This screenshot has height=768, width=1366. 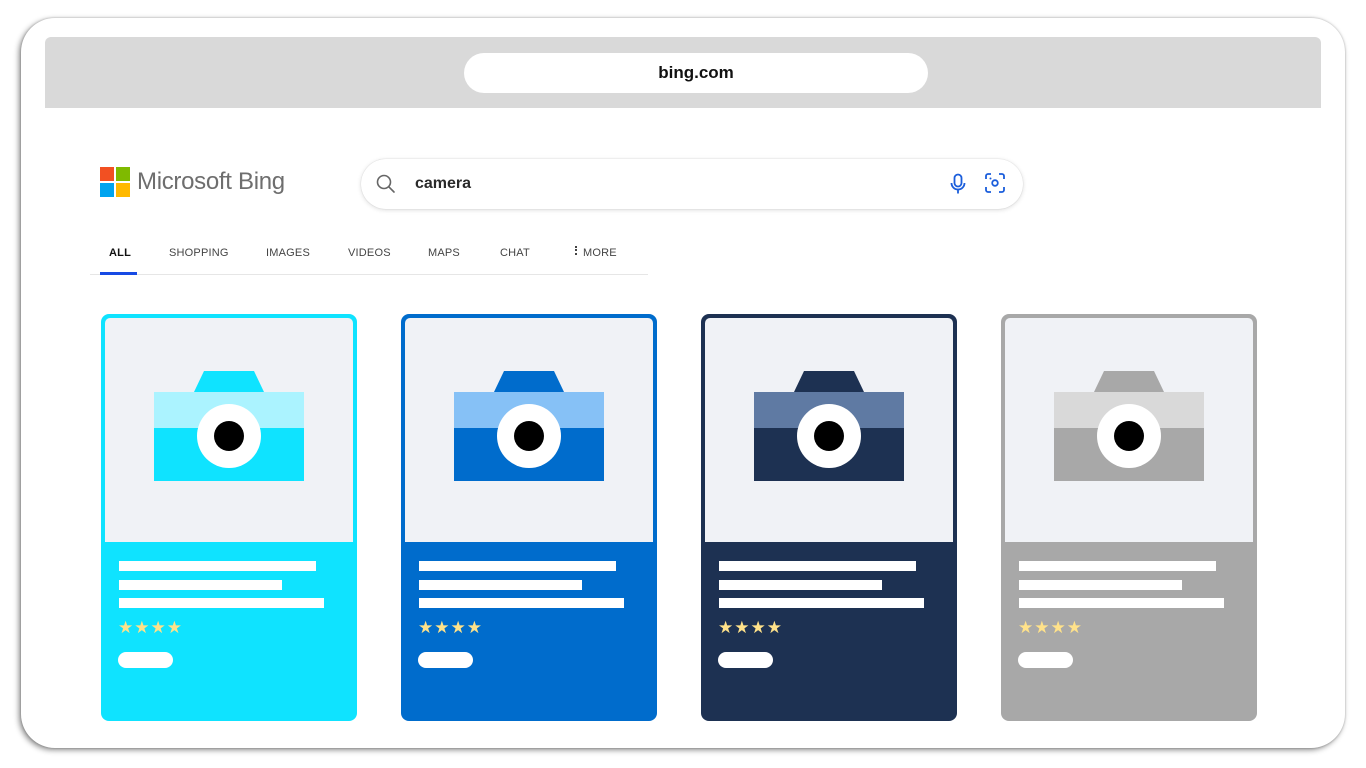 I want to click on logo-square-yellow, so click(x=123, y=190).